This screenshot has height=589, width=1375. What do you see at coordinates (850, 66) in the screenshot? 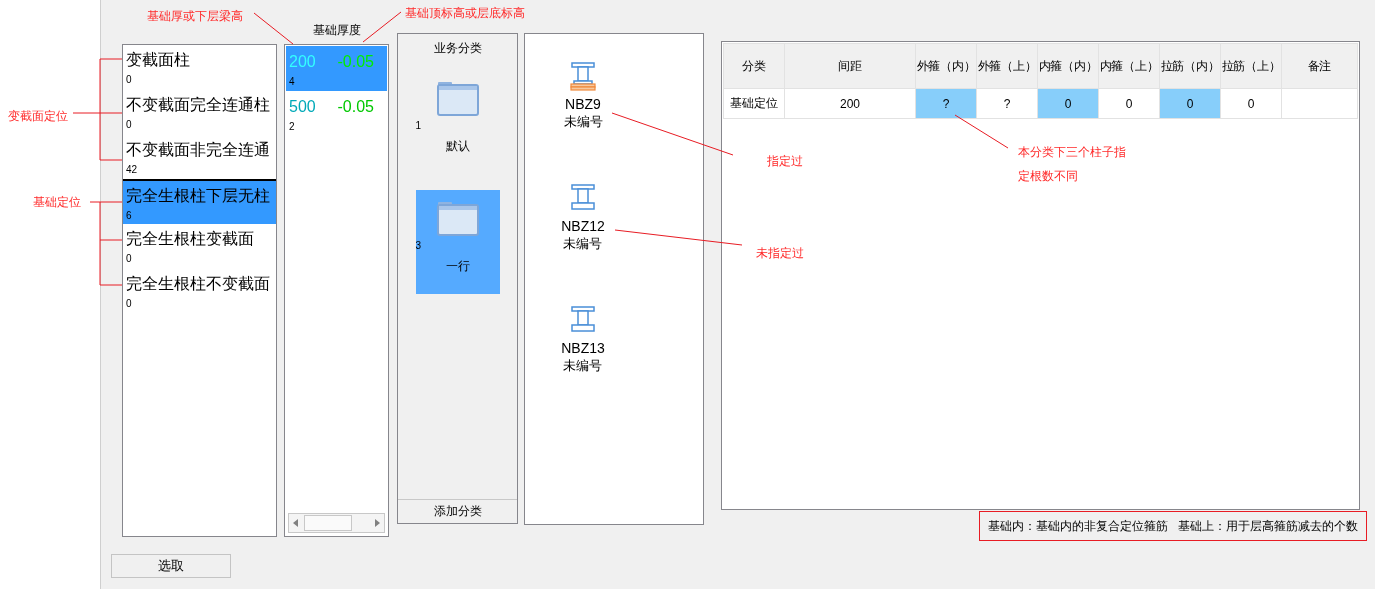
I see `column-header: 间距` at bounding box center [850, 66].